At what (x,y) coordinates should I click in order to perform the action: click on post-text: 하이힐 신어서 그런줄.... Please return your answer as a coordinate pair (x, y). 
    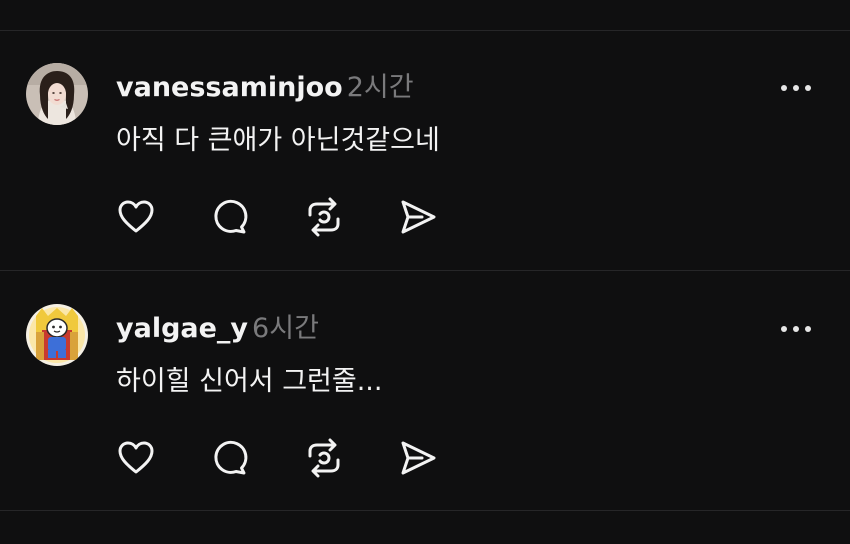
    Looking at the image, I should click on (249, 381).